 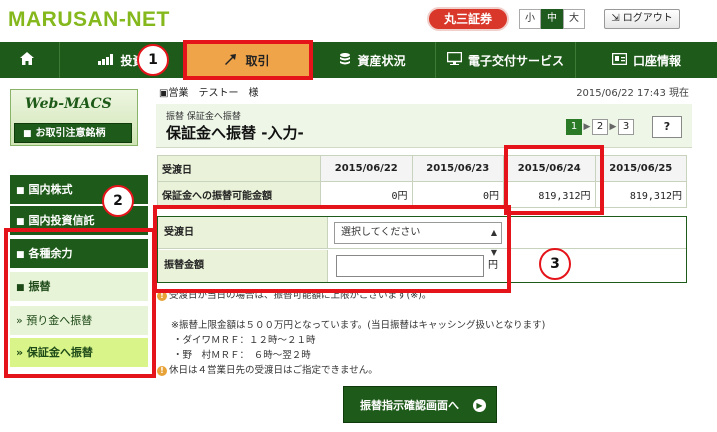 I want to click on font-size-switcher: 小 中 大, so click(x=552, y=19).